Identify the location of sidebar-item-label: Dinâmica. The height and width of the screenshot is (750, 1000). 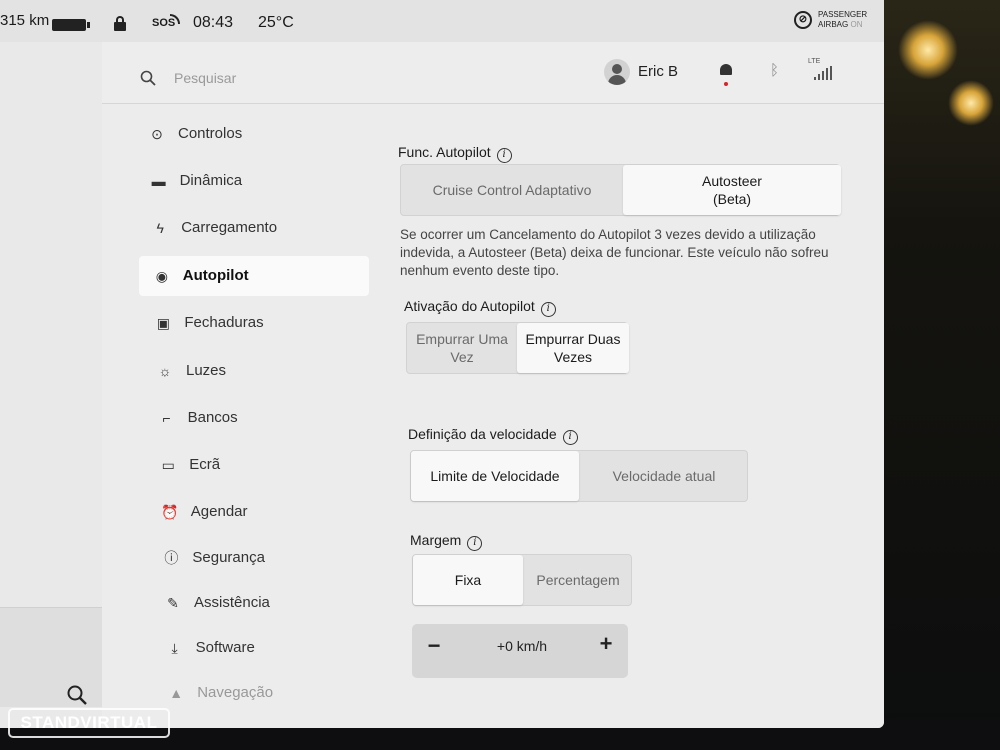
(211, 180).